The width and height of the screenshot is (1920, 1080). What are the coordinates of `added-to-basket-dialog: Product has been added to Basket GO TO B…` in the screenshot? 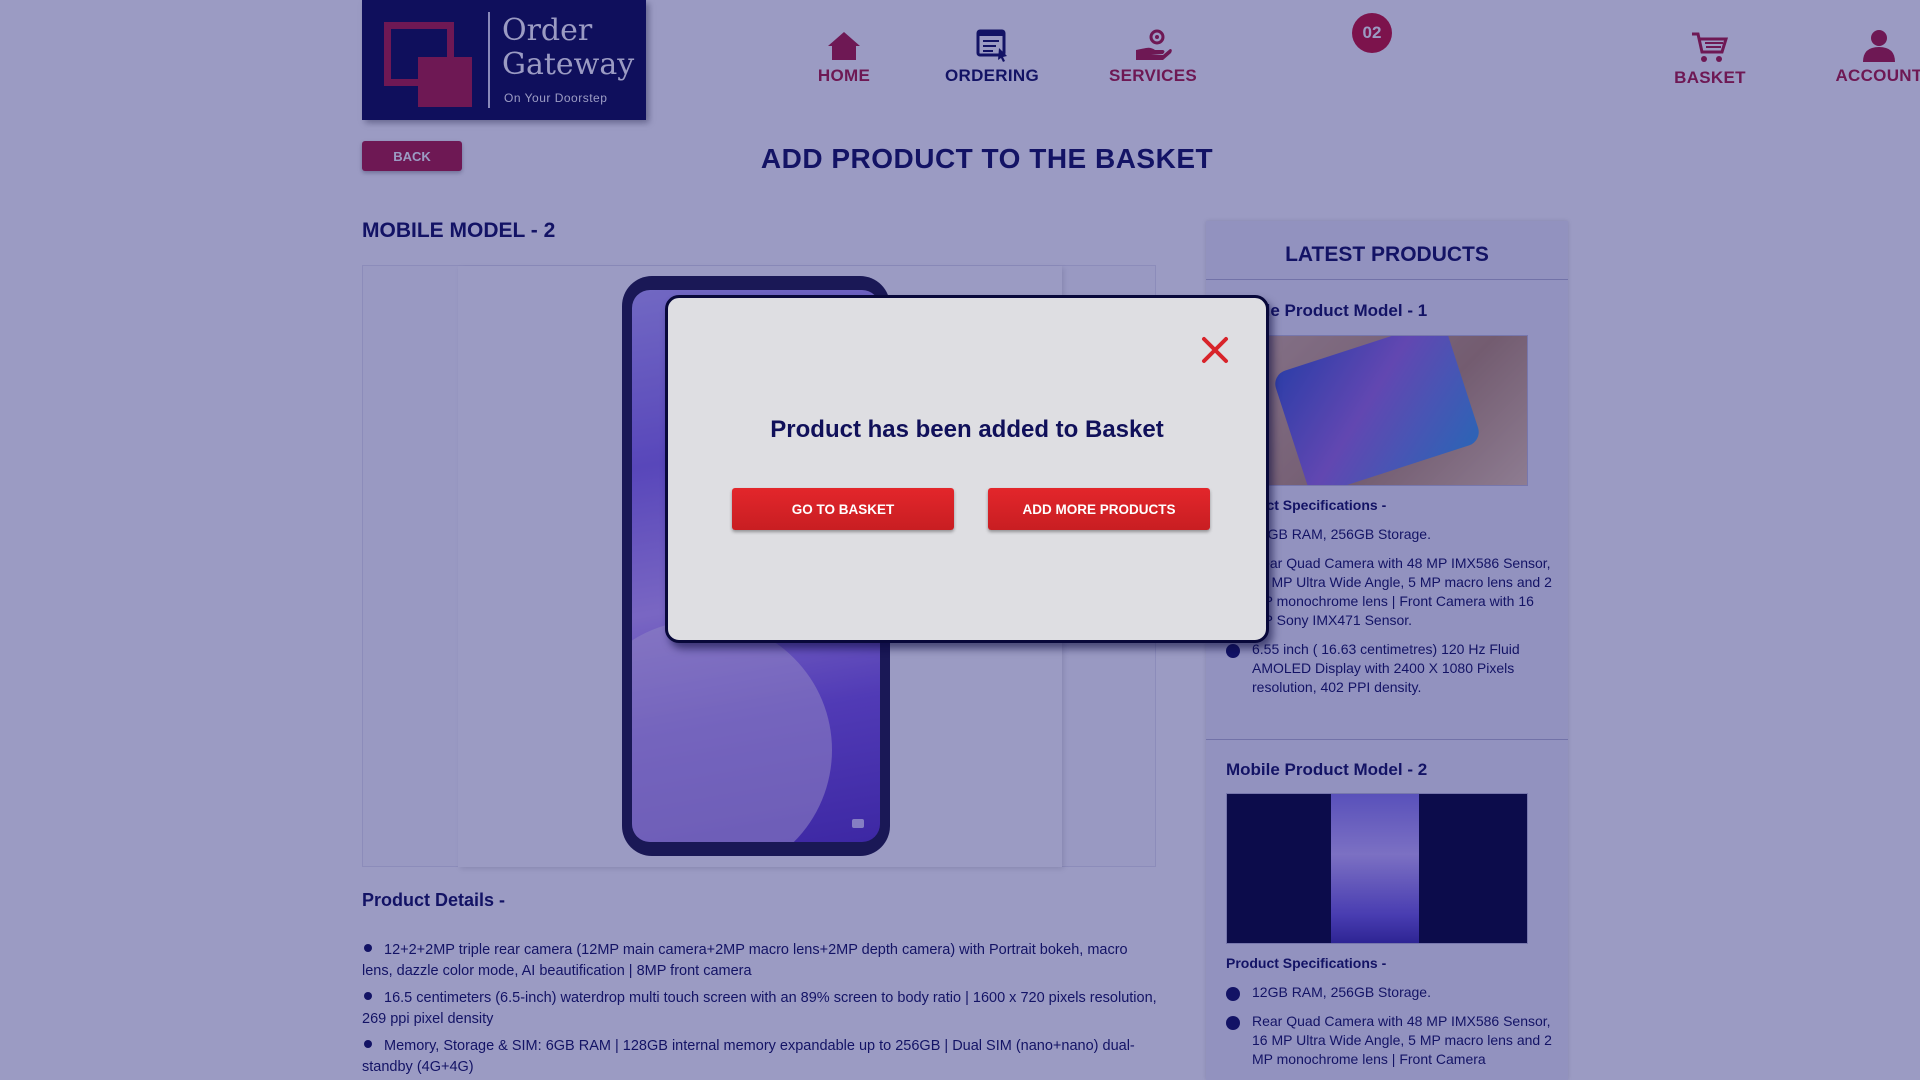 It's located at (967, 469).